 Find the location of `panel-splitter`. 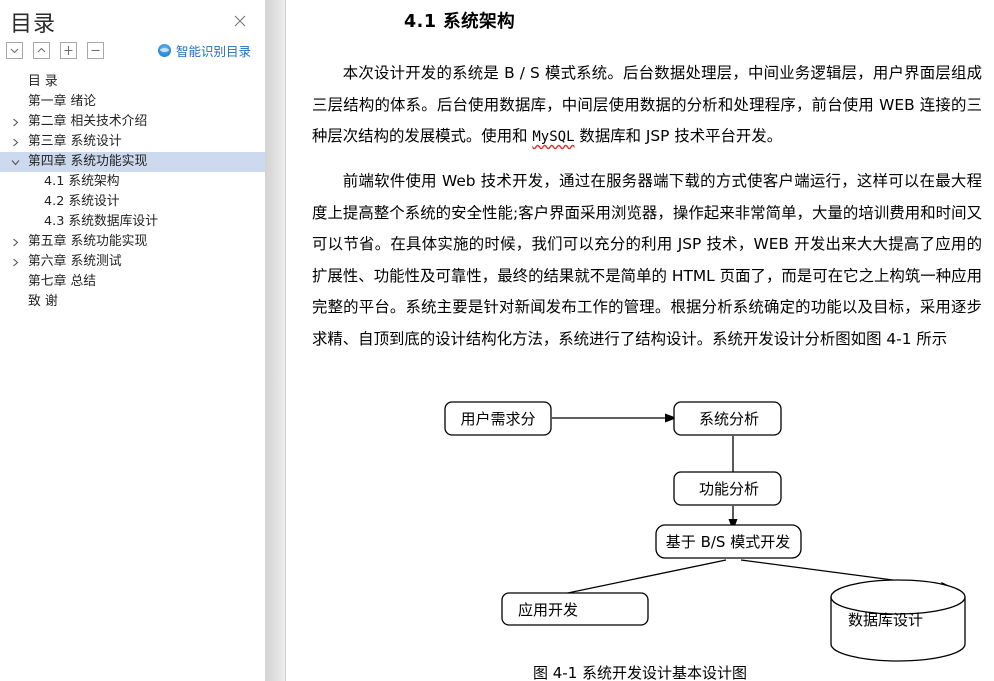

panel-splitter is located at coordinates (275, 340).